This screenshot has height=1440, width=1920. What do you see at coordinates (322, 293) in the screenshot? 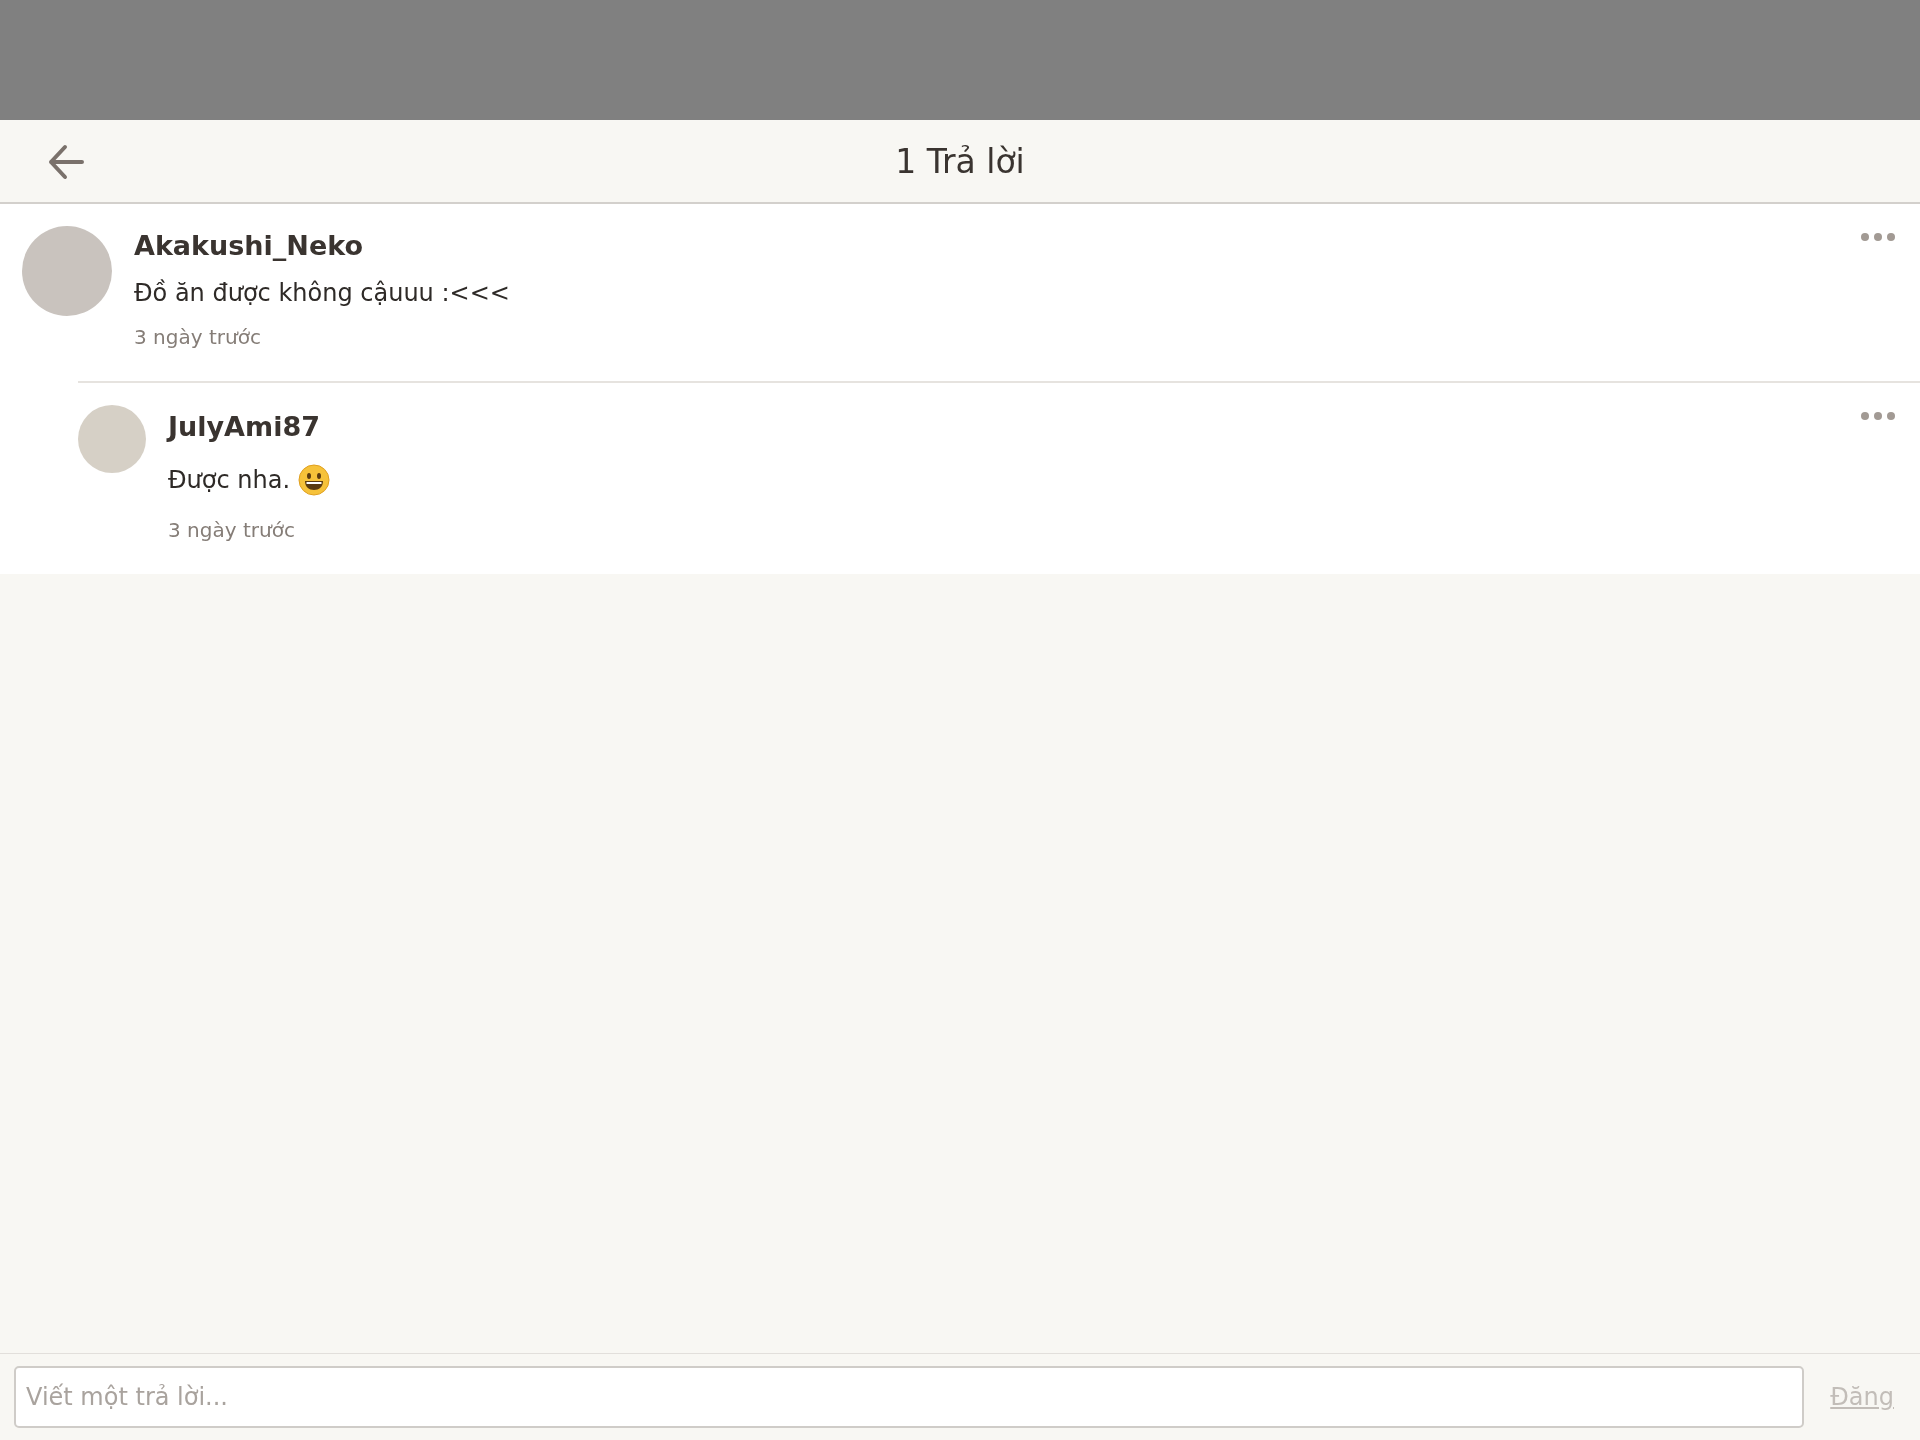
I see `comment-text: Đồ ăn được không cậuuu :<<<` at bounding box center [322, 293].